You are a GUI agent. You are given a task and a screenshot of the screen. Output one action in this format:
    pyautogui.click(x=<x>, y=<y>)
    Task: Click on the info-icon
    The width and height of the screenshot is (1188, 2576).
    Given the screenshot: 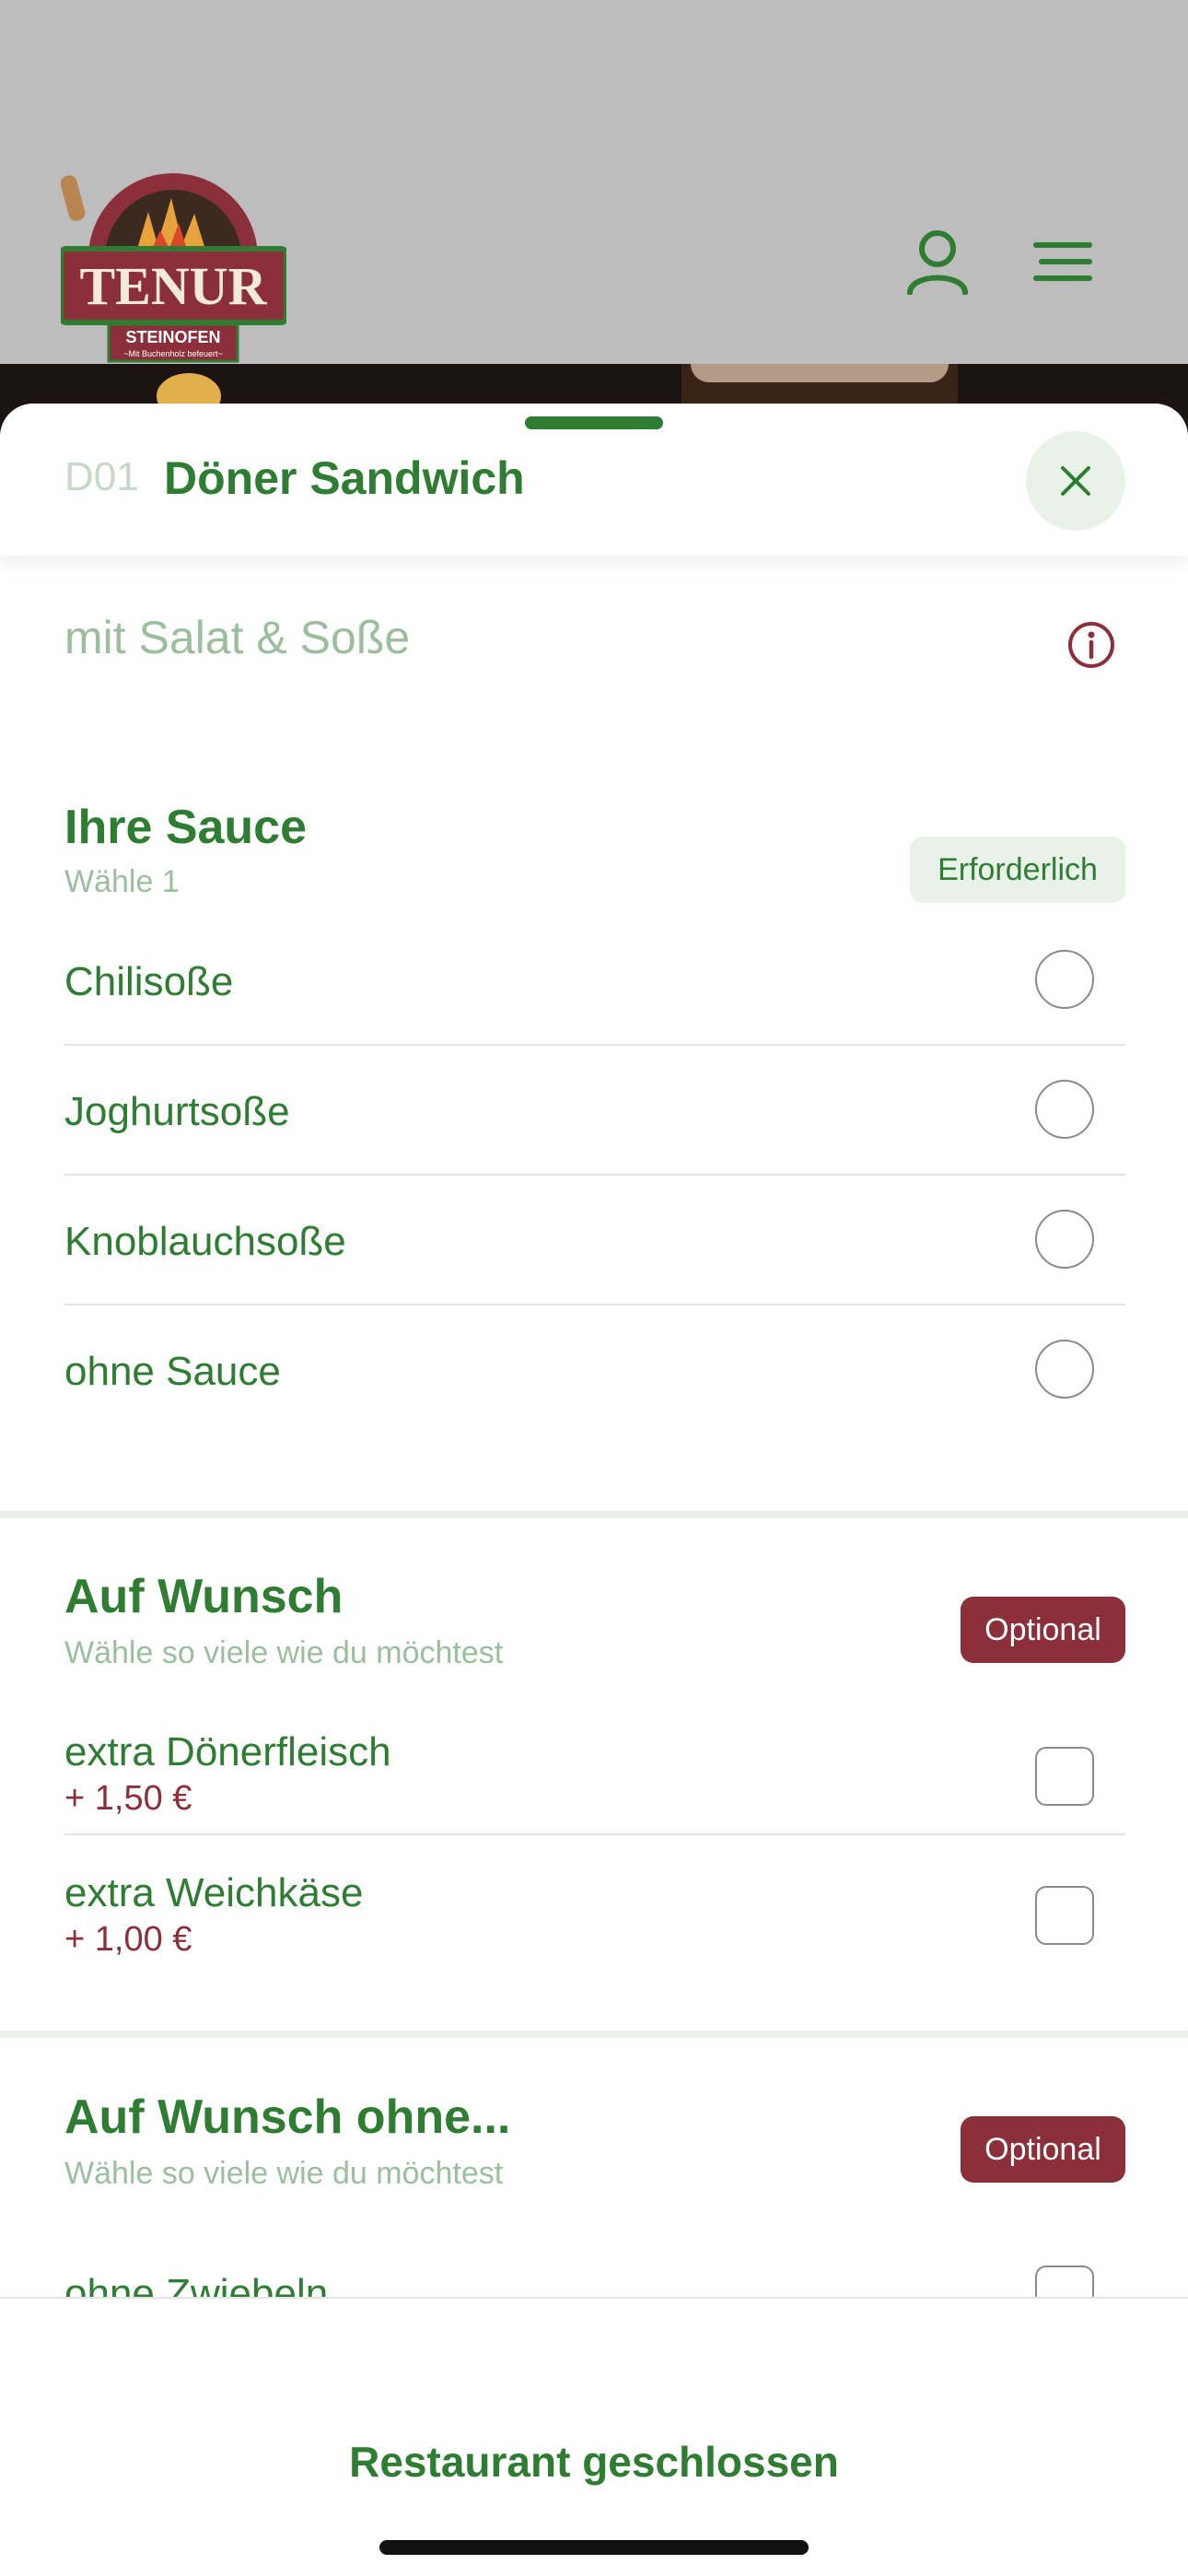 What is the action you would take?
    pyautogui.click(x=1091, y=645)
    